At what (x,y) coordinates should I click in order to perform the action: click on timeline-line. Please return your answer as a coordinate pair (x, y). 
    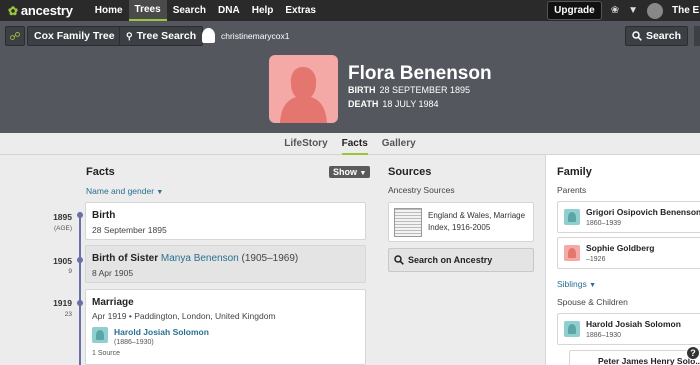
    Looking at the image, I should click on (80, 288).